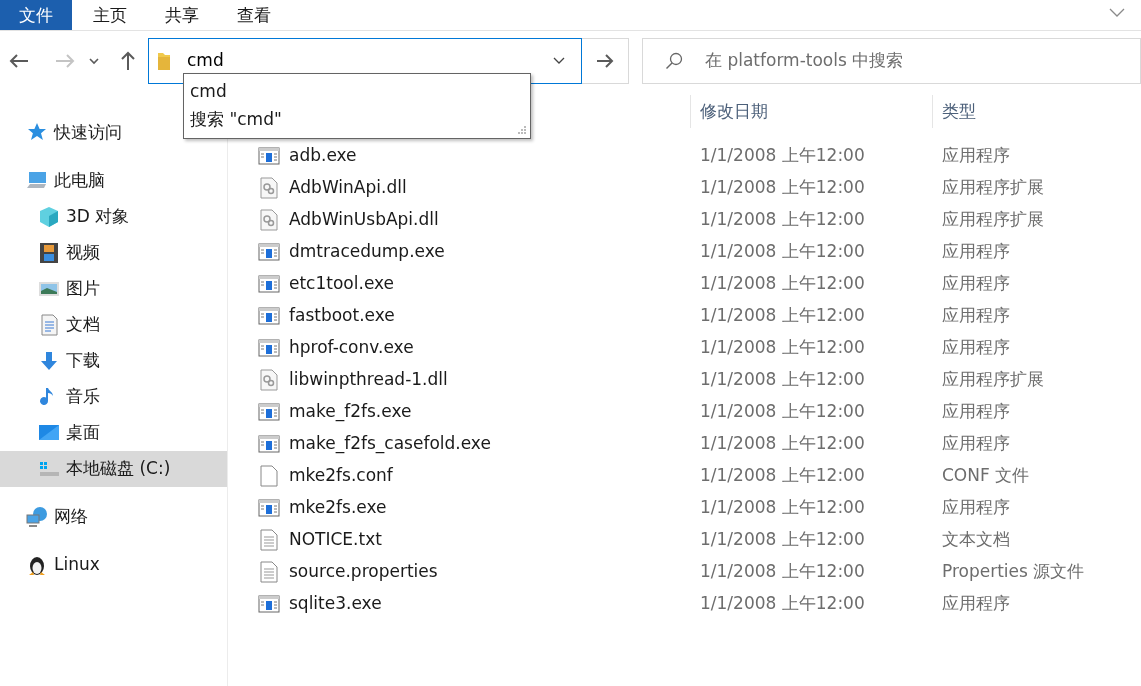 The image size is (1141, 686). What do you see at coordinates (49, 361) in the screenshot?
I see `down-arrow-icon` at bounding box center [49, 361].